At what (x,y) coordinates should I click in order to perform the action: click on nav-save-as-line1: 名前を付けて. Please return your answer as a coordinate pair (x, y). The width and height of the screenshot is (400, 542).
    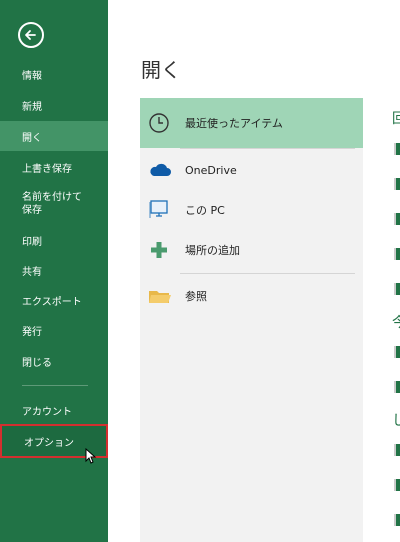
    Looking at the image, I should click on (52, 197).